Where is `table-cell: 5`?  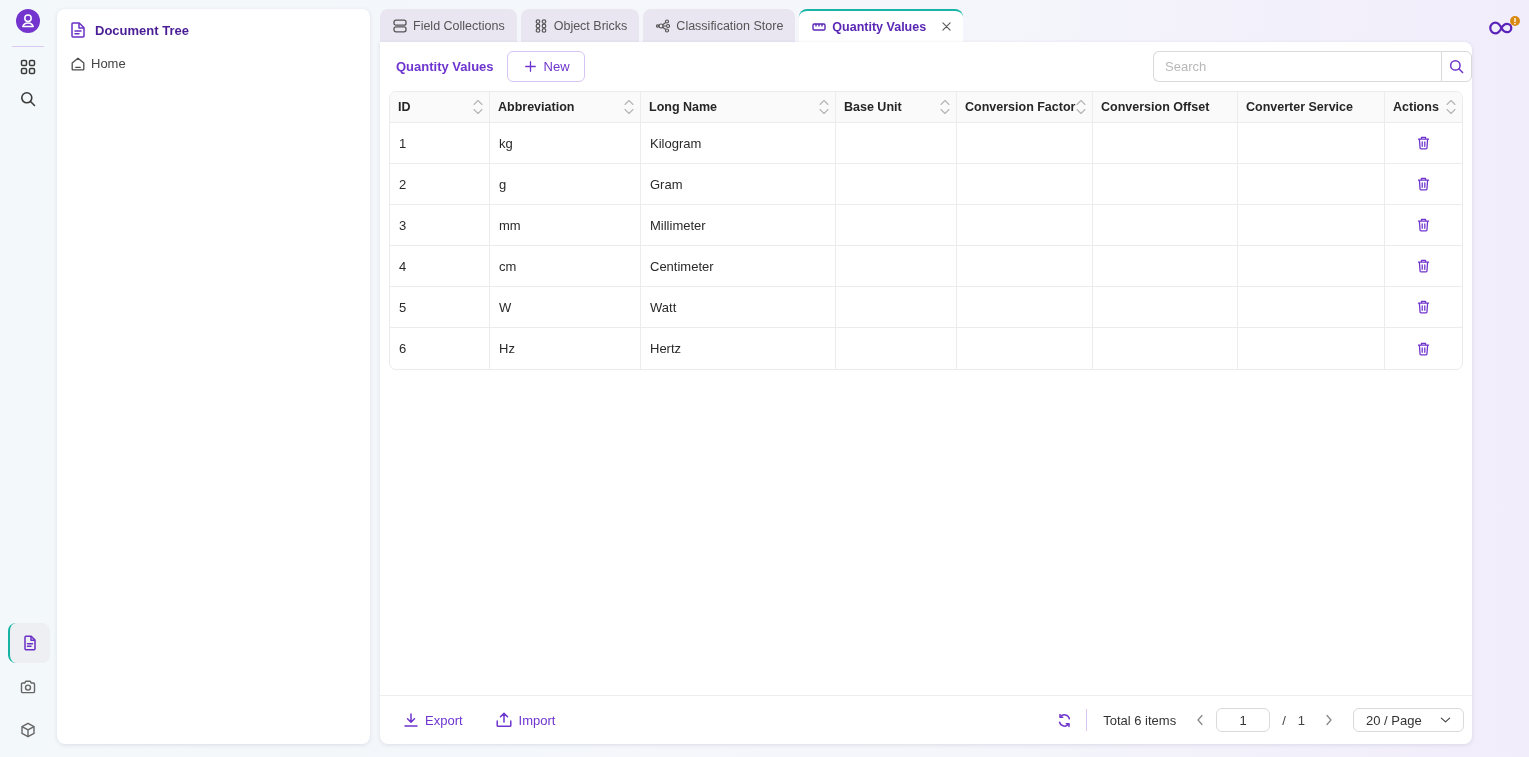
table-cell: 5 is located at coordinates (403, 307).